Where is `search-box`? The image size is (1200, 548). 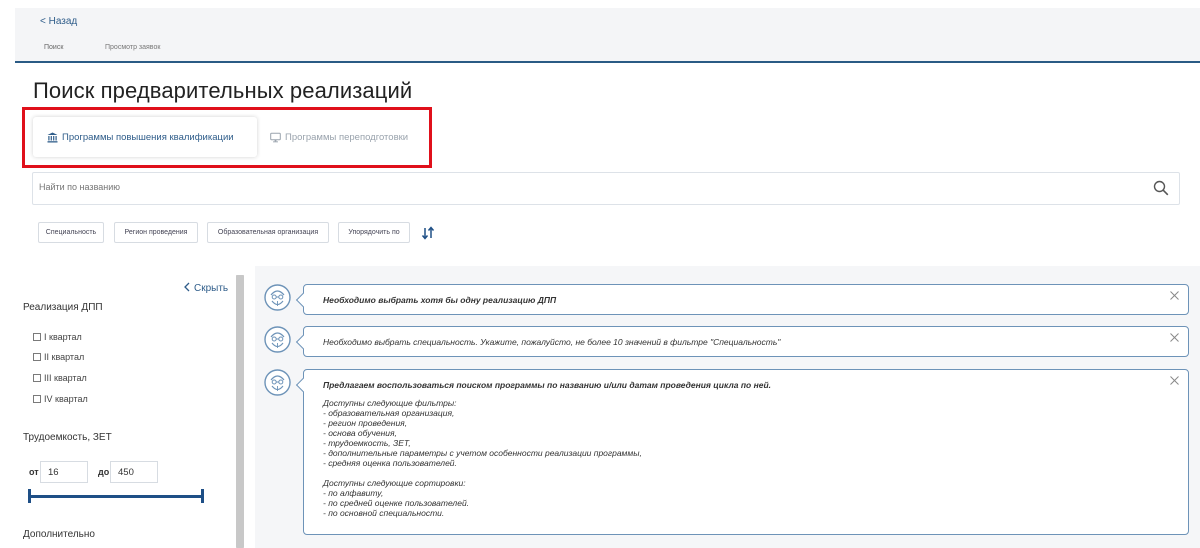 search-box is located at coordinates (606, 188).